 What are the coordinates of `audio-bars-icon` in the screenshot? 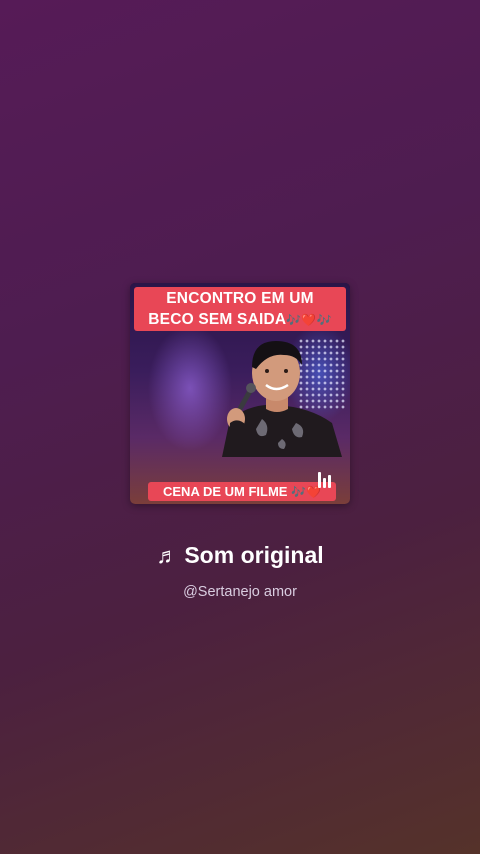 It's located at (325, 480).